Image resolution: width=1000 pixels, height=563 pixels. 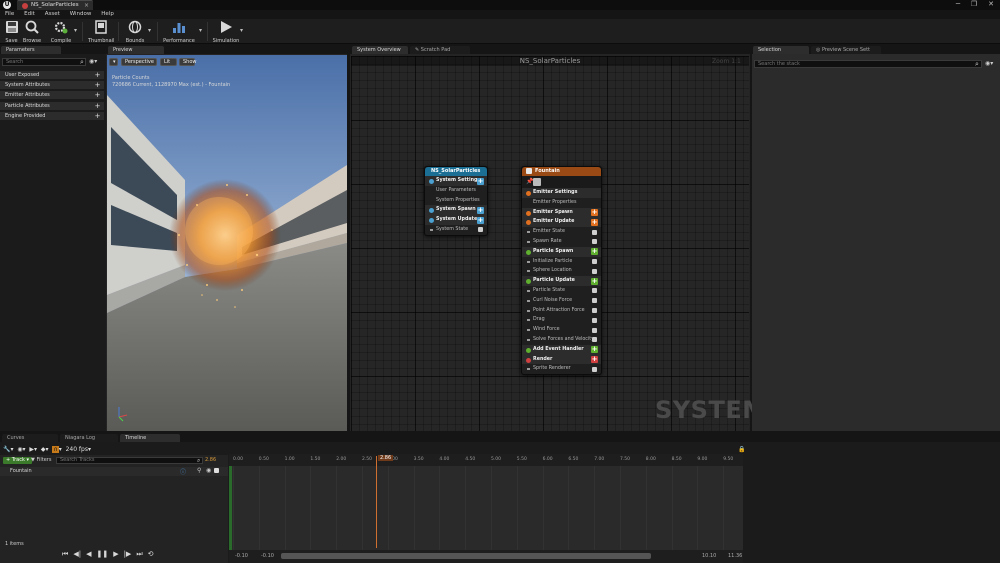 What do you see at coordinates (561, 212) in the screenshot?
I see `emitter-row: Emitter Spawn +` at bounding box center [561, 212].